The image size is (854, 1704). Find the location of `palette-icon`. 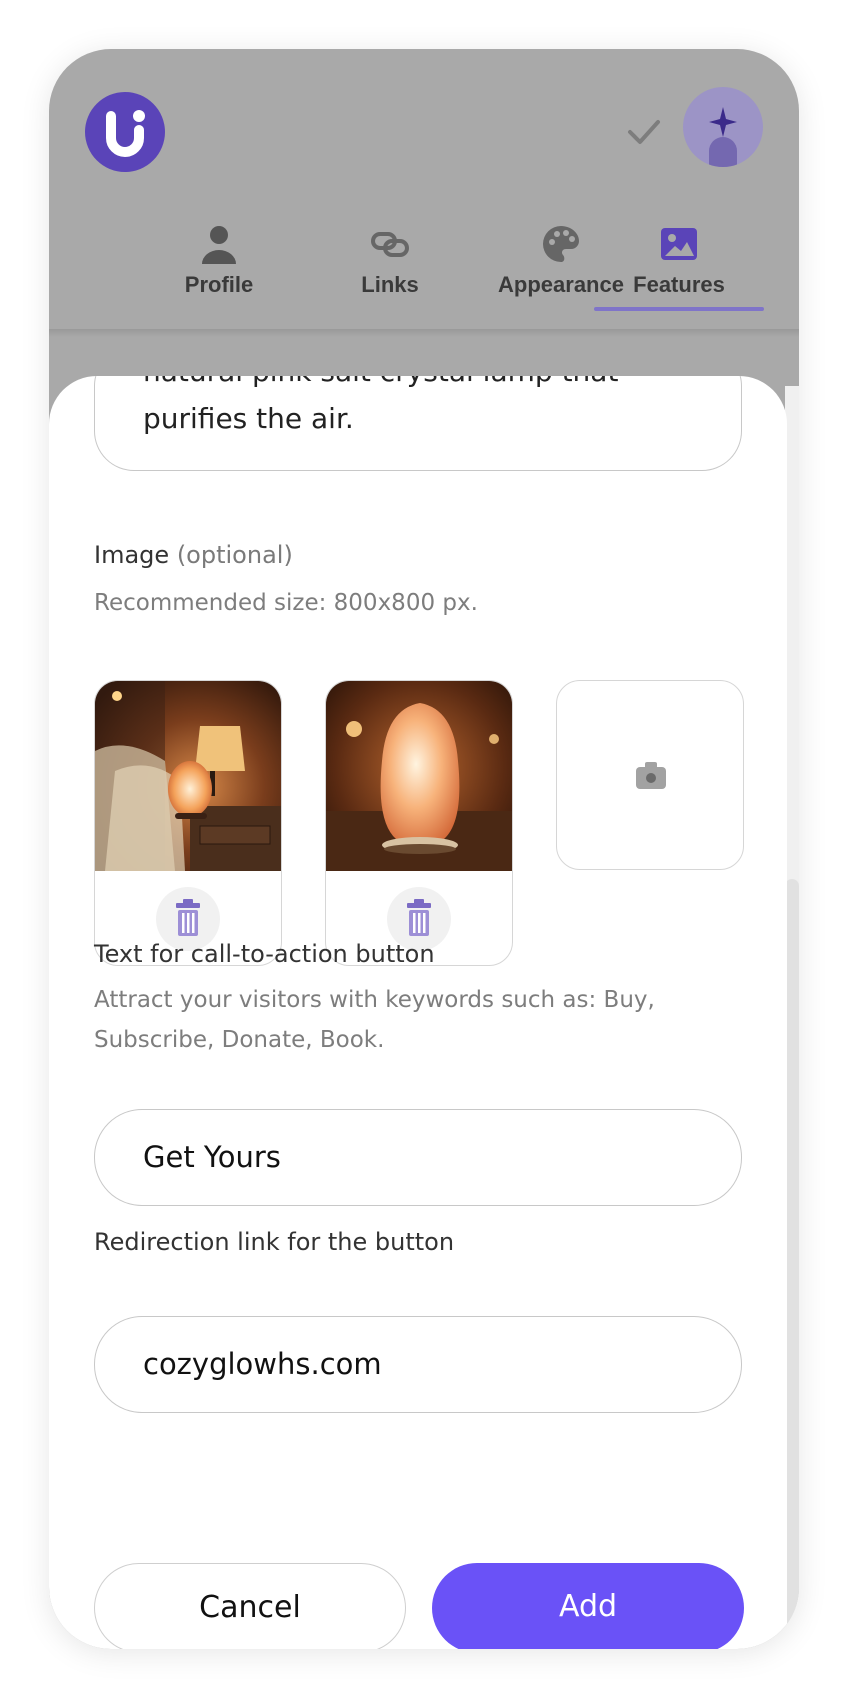

palette-icon is located at coordinates (561, 244).